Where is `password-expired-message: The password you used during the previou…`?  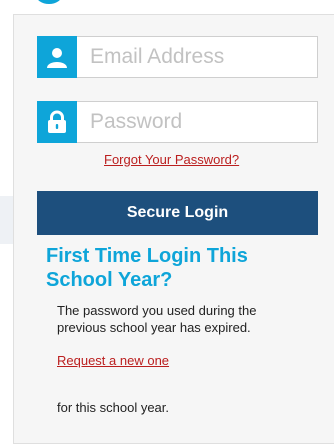 password-expired-message: The password you used during the previou… is located at coordinates (157, 319).